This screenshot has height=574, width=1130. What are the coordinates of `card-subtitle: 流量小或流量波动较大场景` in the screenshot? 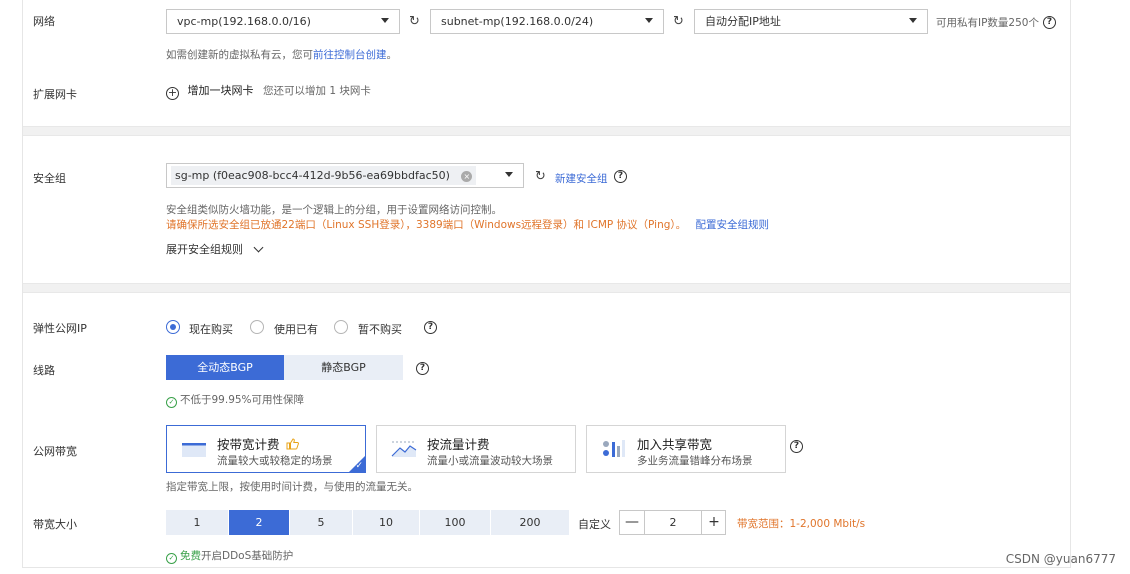 It's located at (490, 461).